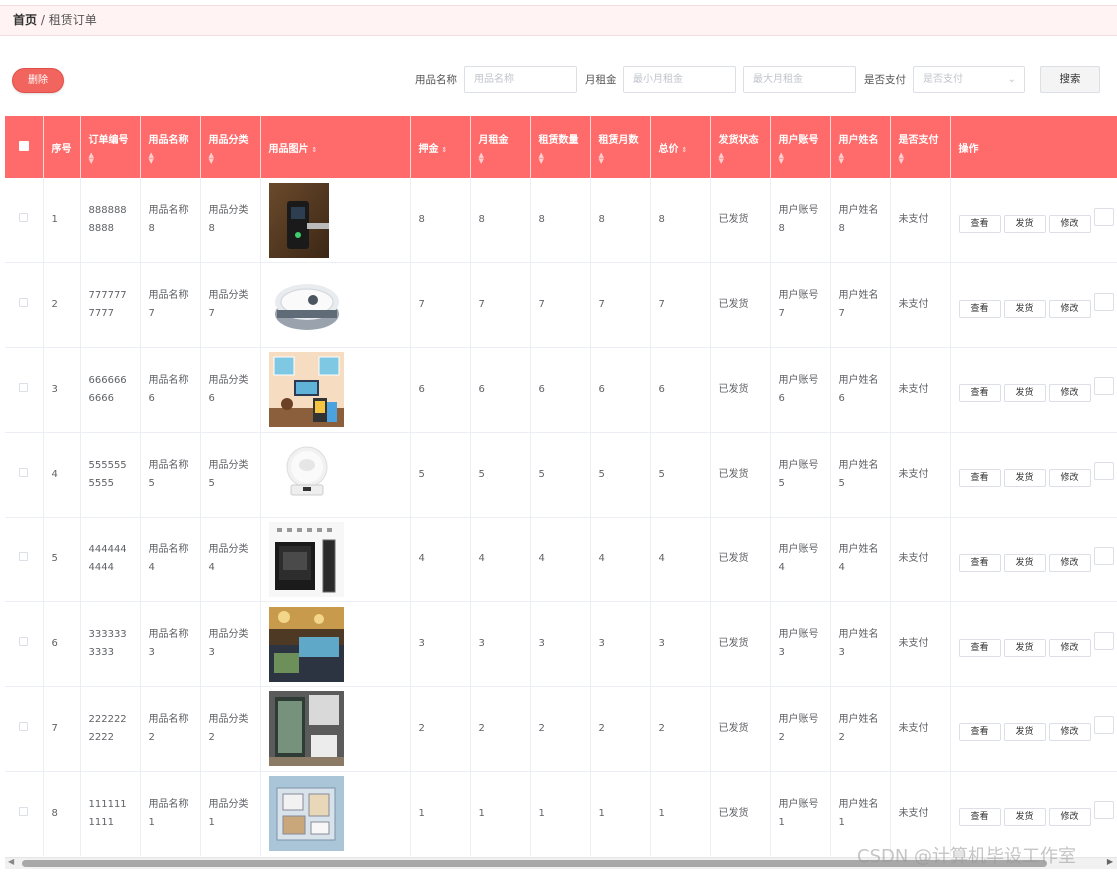  I want to click on col-header-monthly-rent: 月租金 ▲ ▼, so click(500, 147).